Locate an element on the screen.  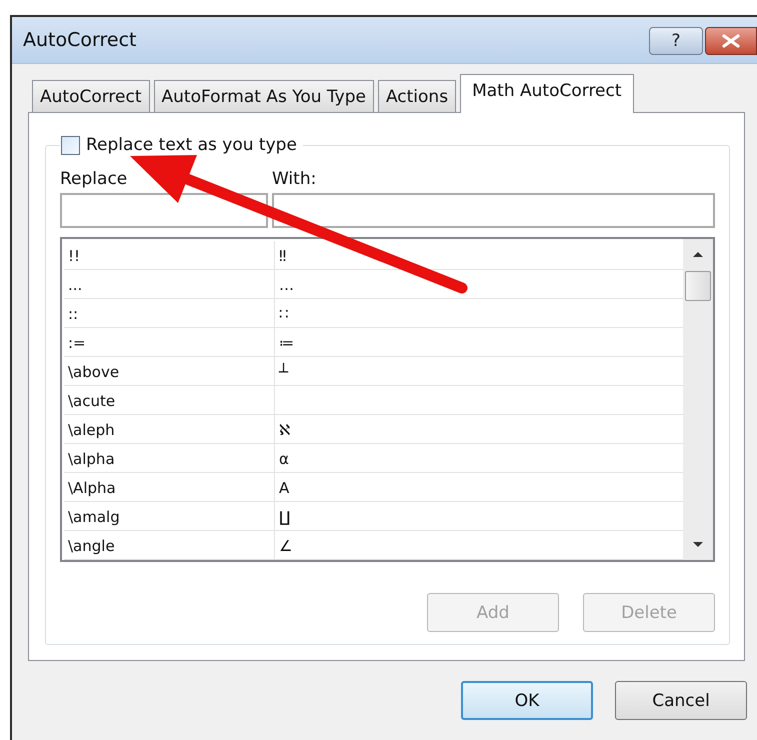
scroll-up-icon is located at coordinates (698, 254).